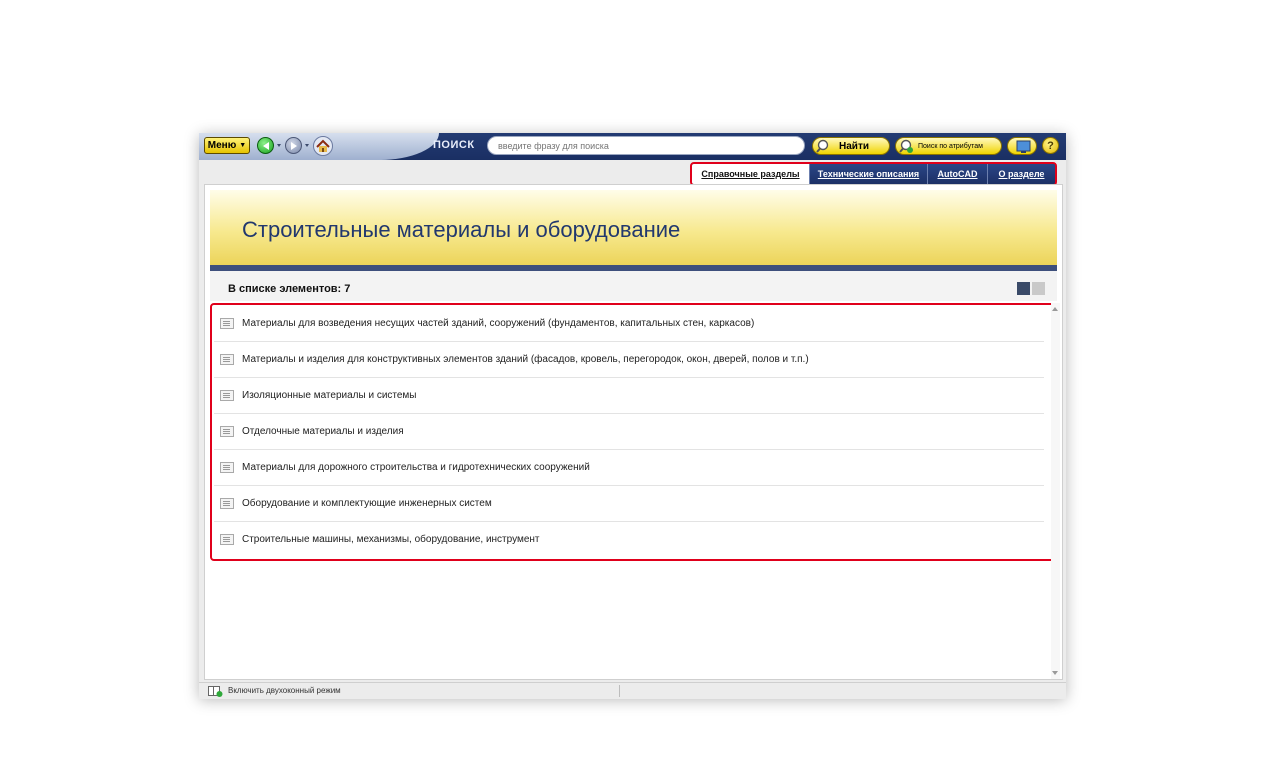 Image resolution: width=1266 pixels, height=781 pixels. I want to click on monitor-icon, so click(1023, 146).